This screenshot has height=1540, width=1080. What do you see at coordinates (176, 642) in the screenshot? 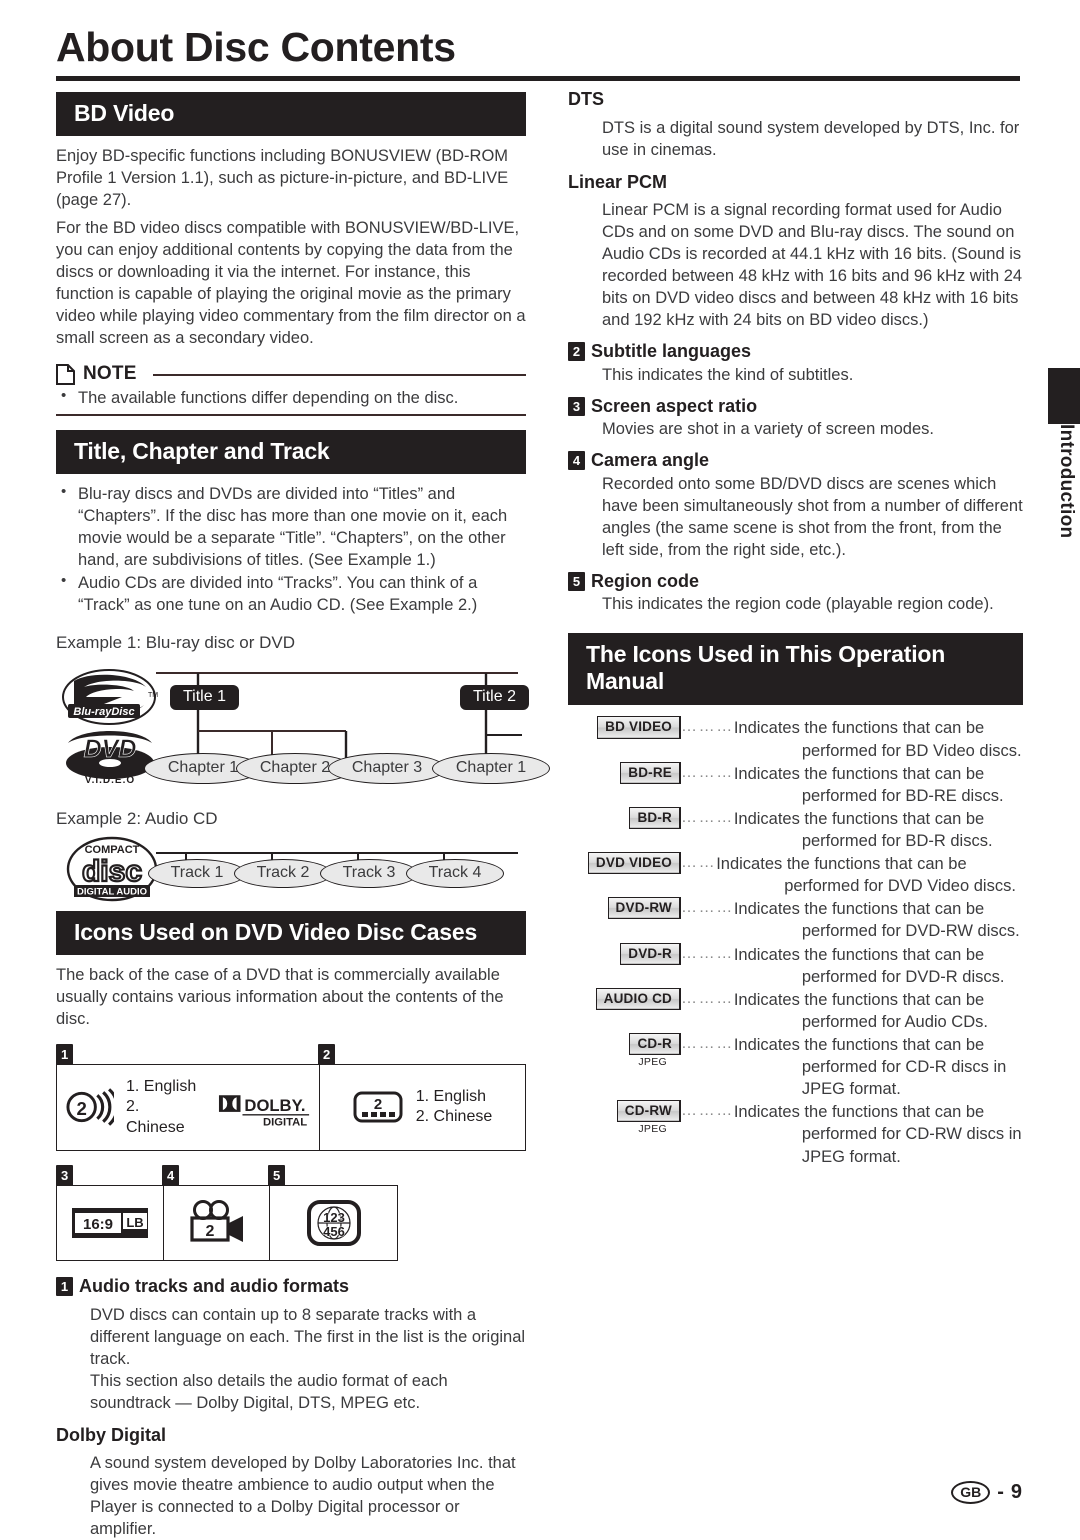
I see `example-1-label: Example 1: Blu-ray disc or DVD` at bounding box center [176, 642].